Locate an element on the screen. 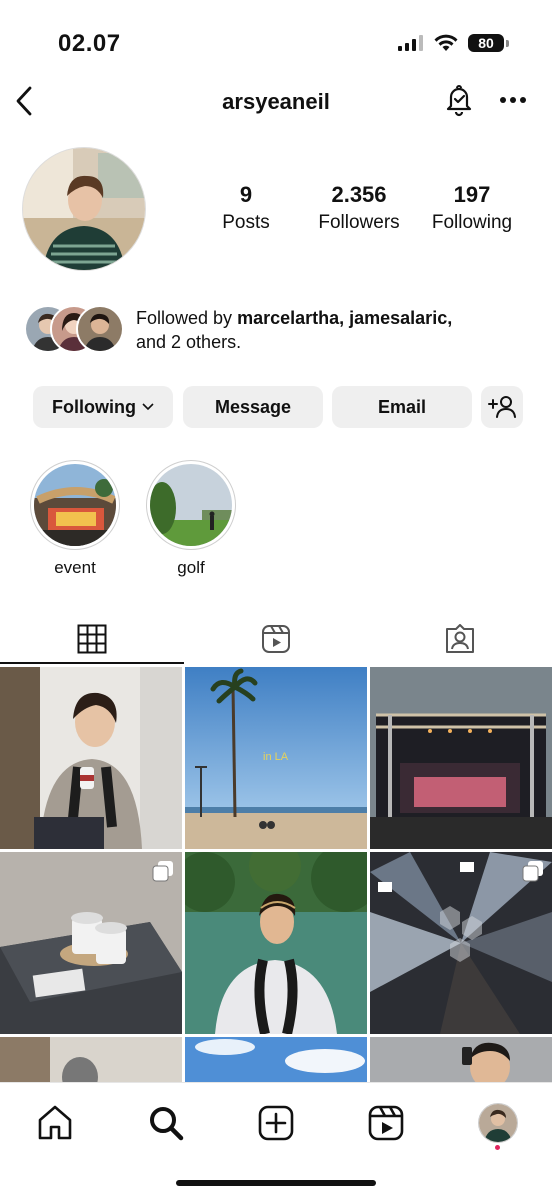  highlight-label: golf is located at coordinates (191, 567).